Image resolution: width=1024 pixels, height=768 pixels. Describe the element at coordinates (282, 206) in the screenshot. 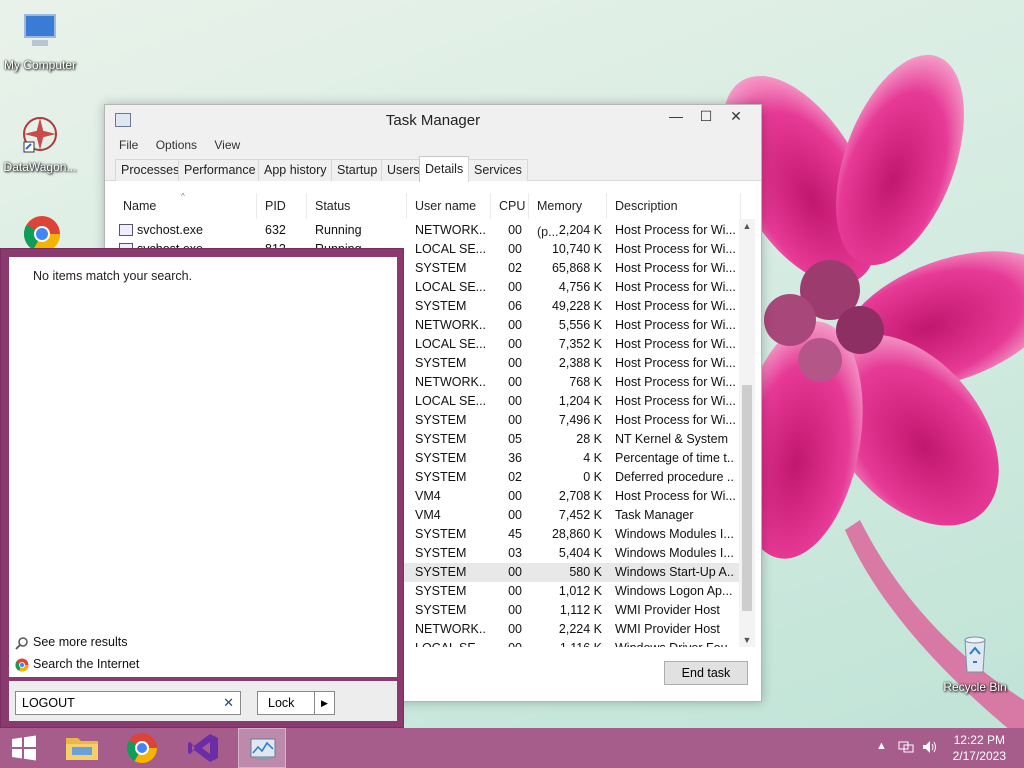

I see `column-header-pid: PID` at that location.